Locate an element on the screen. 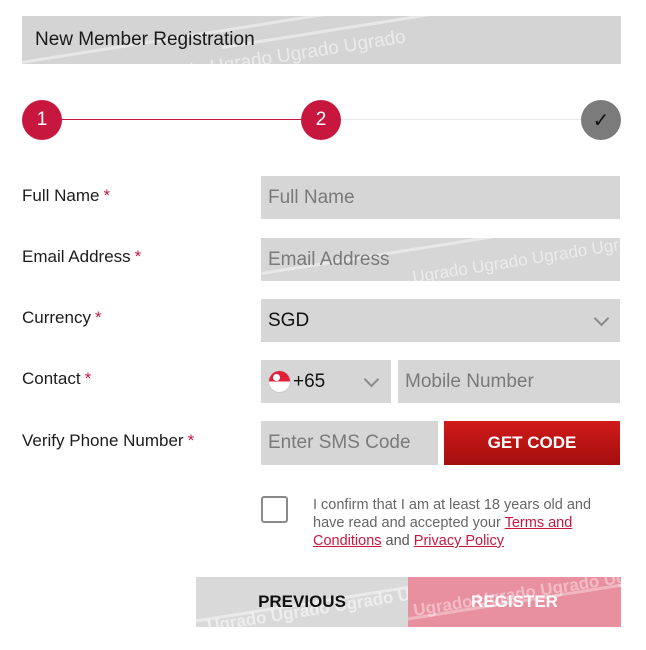  full-name-label-text: Full Name is located at coordinates (61, 195).